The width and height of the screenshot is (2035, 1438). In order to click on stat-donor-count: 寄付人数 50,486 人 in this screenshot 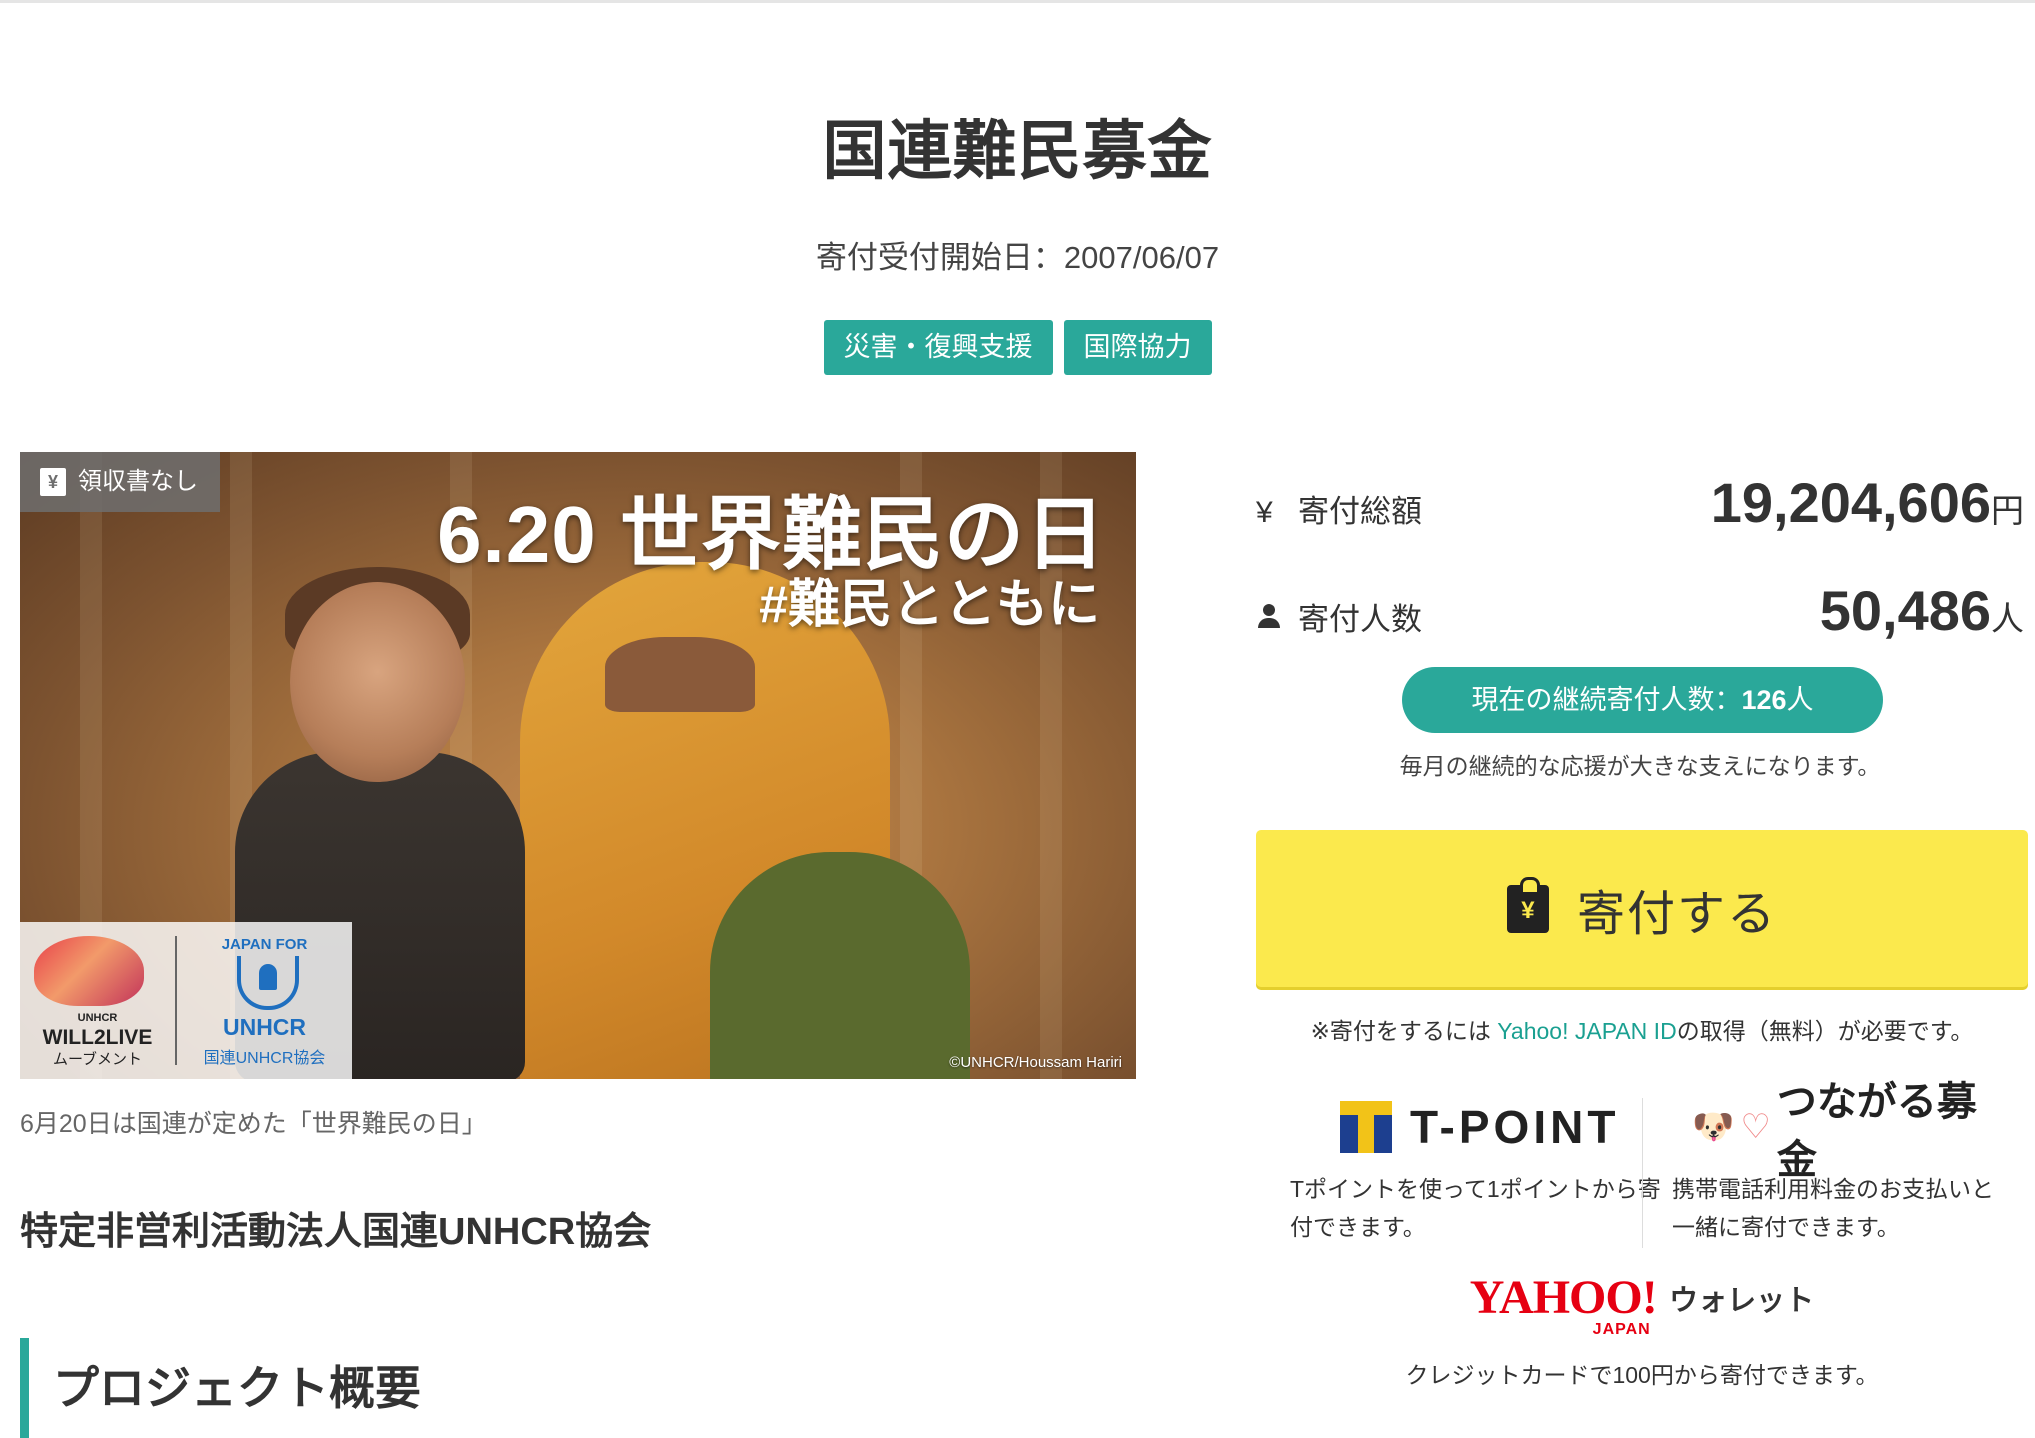, I will do `click(1640, 610)`.